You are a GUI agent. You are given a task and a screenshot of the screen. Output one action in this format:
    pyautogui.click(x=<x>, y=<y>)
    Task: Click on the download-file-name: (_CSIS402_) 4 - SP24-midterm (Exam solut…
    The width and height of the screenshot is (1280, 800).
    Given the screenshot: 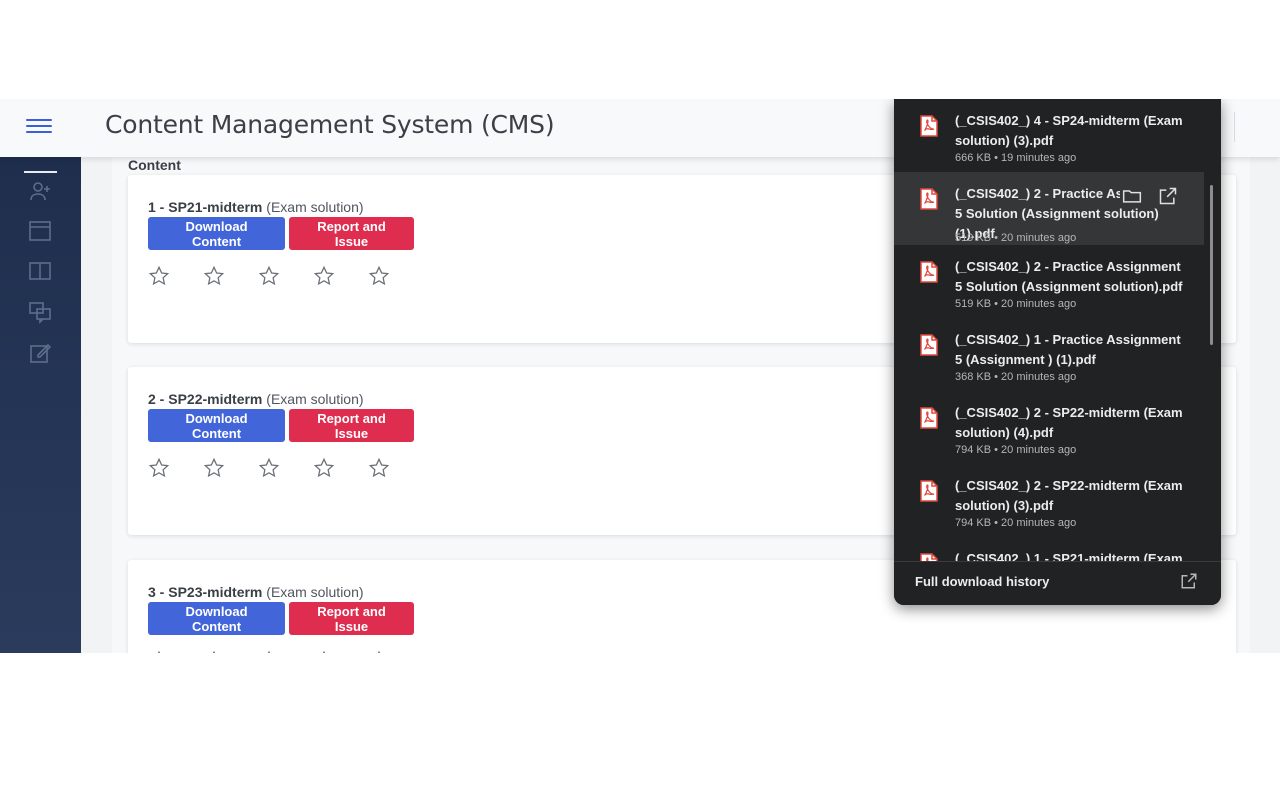 What is the action you would take?
    pyautogui.click(x=1069, y=130)
    